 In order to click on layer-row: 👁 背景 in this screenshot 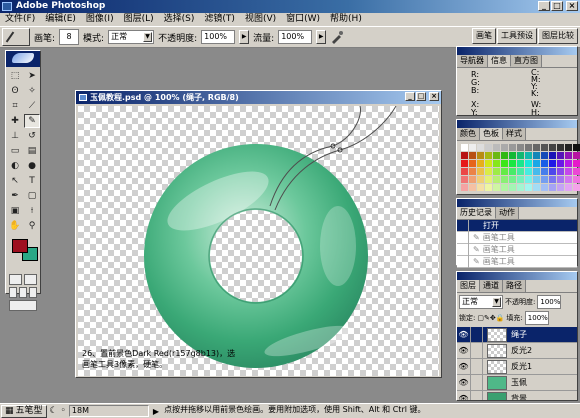, I will do `click(517, 395)`.